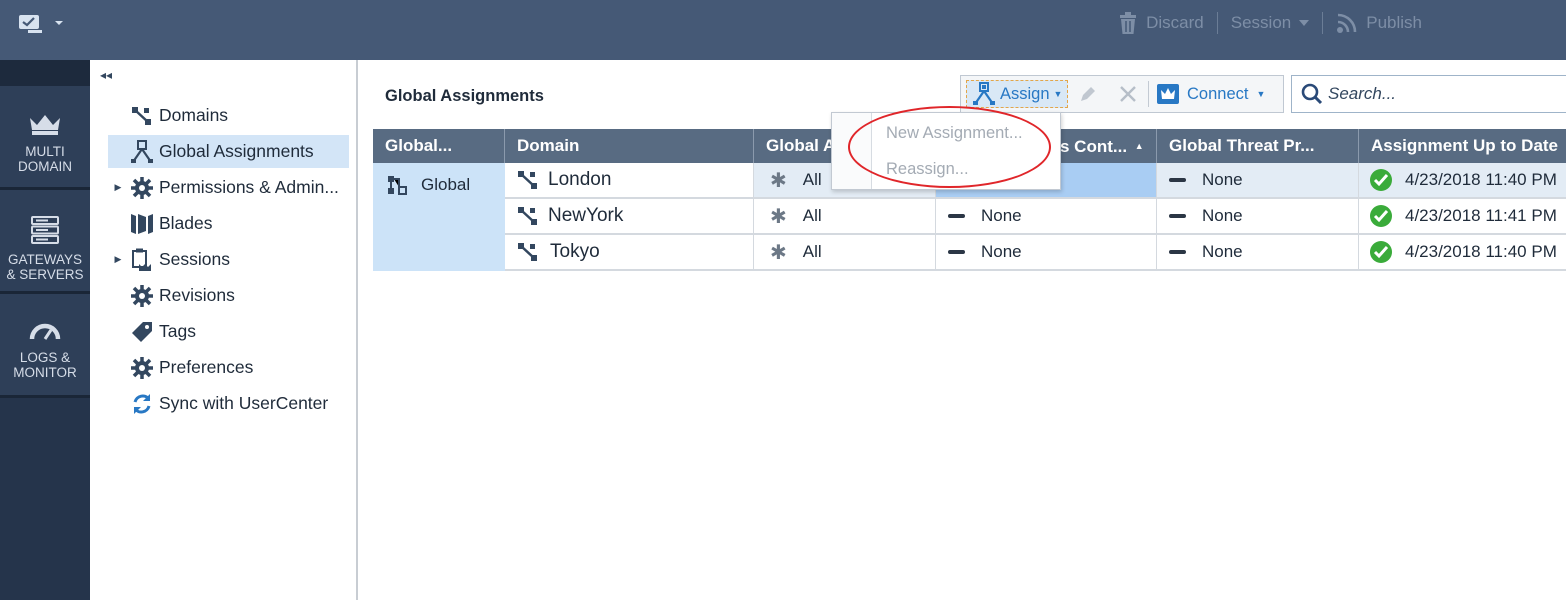  What do you see at coordinates (1261, 94) in the screenshot?
I see `chevron-down-icon: ▼` at bounding box center [1261, 94].